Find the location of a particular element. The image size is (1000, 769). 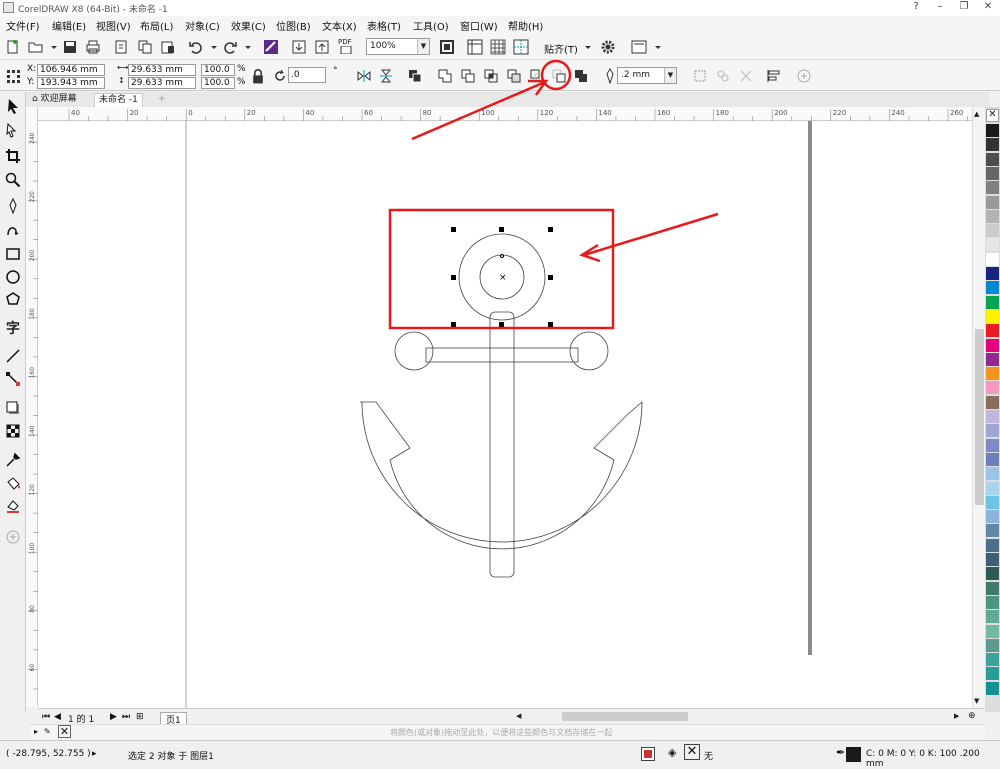

vertical-scrollbar: ▲ ▼ is located at coordinates (978, 407).